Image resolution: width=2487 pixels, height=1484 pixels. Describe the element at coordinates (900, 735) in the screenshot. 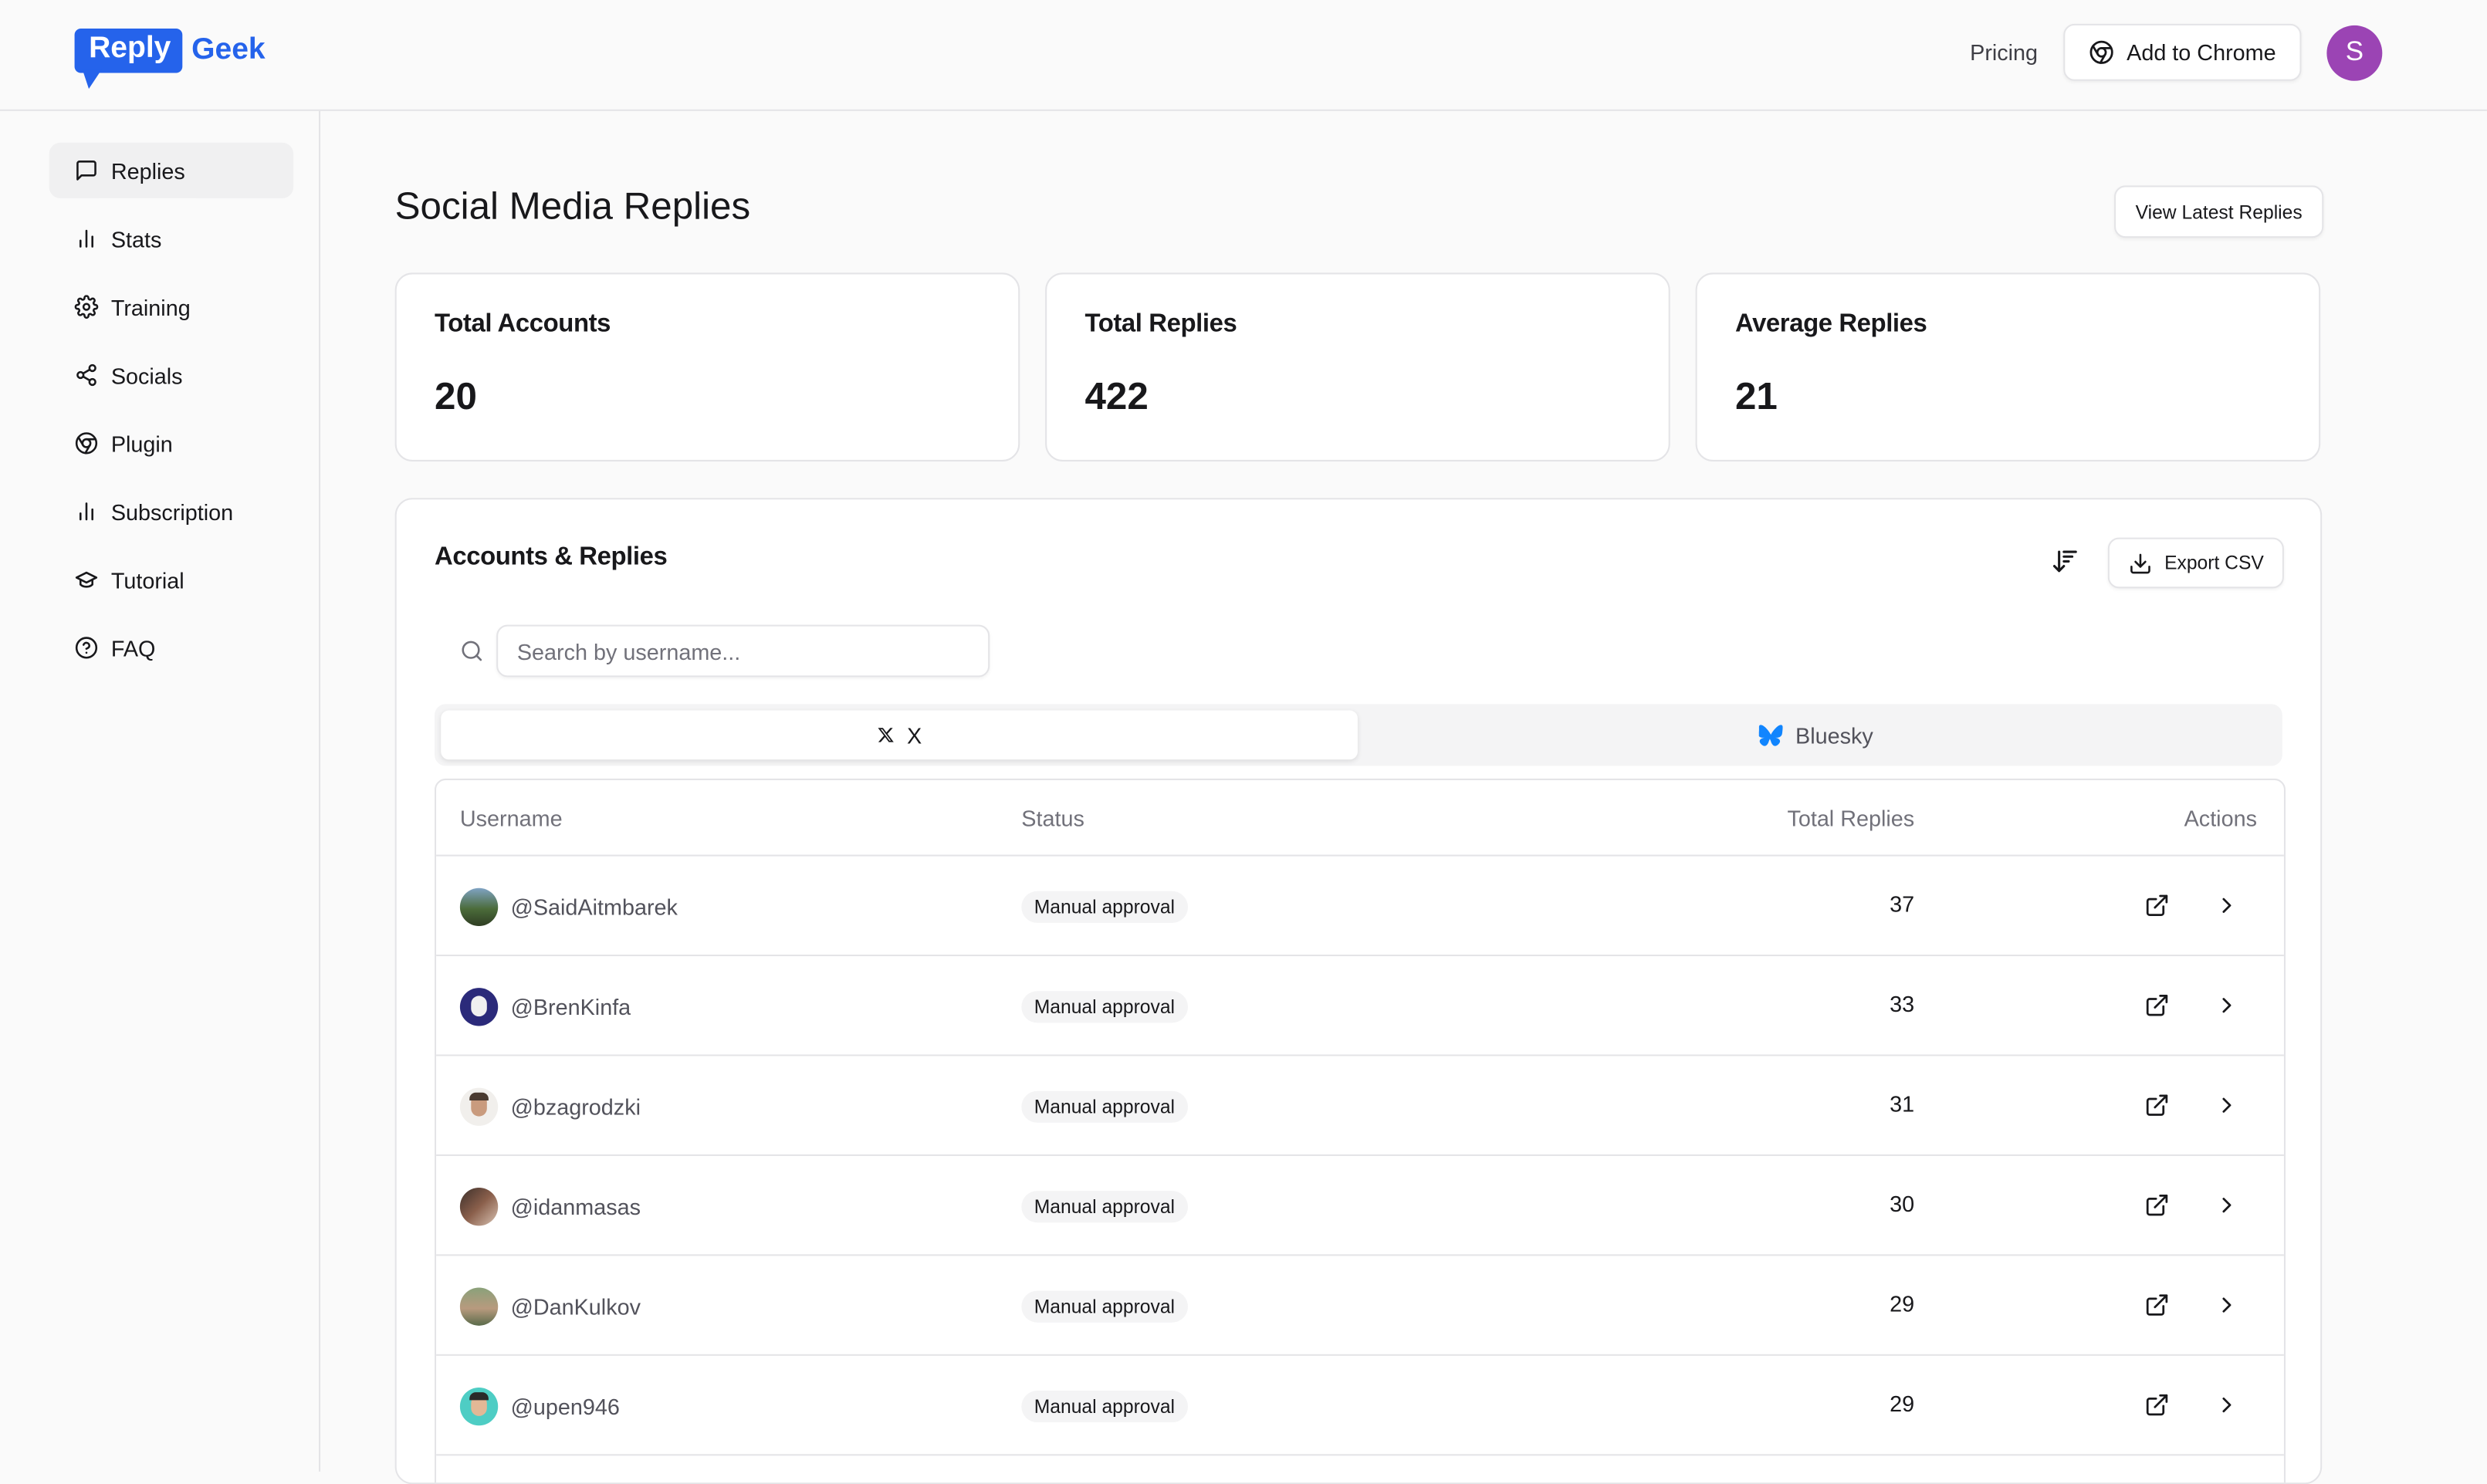

I see `tab-x: X` at that location.